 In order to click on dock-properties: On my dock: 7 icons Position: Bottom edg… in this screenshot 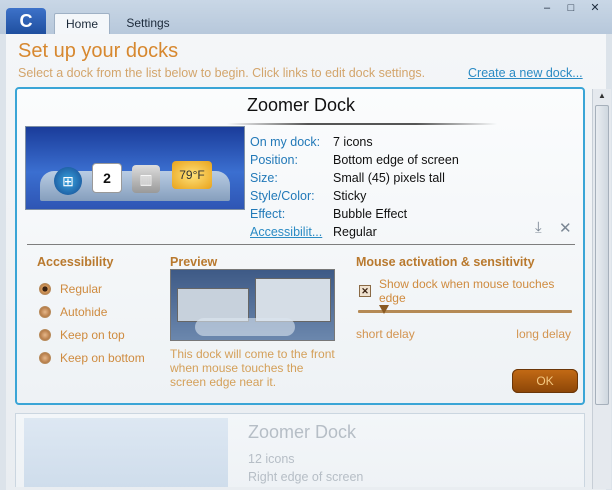, I will do `click(354, 187)`.